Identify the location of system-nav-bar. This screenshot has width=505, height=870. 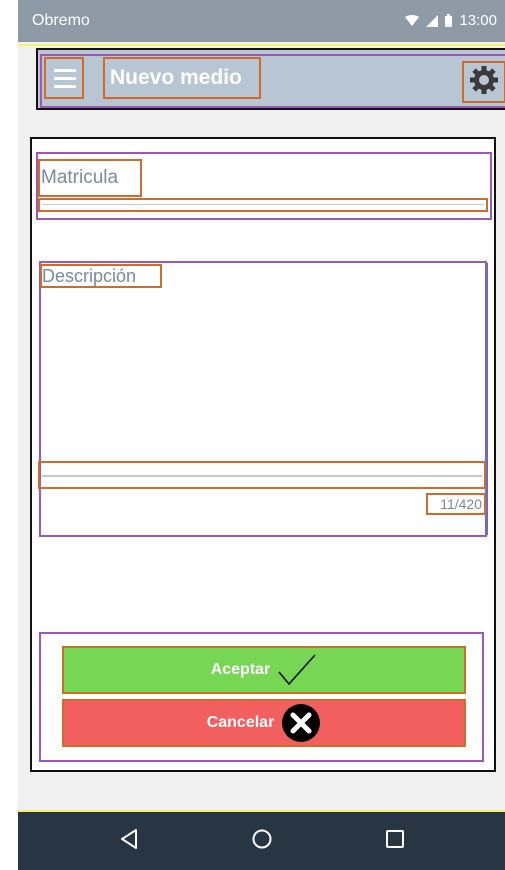
(261, 841).